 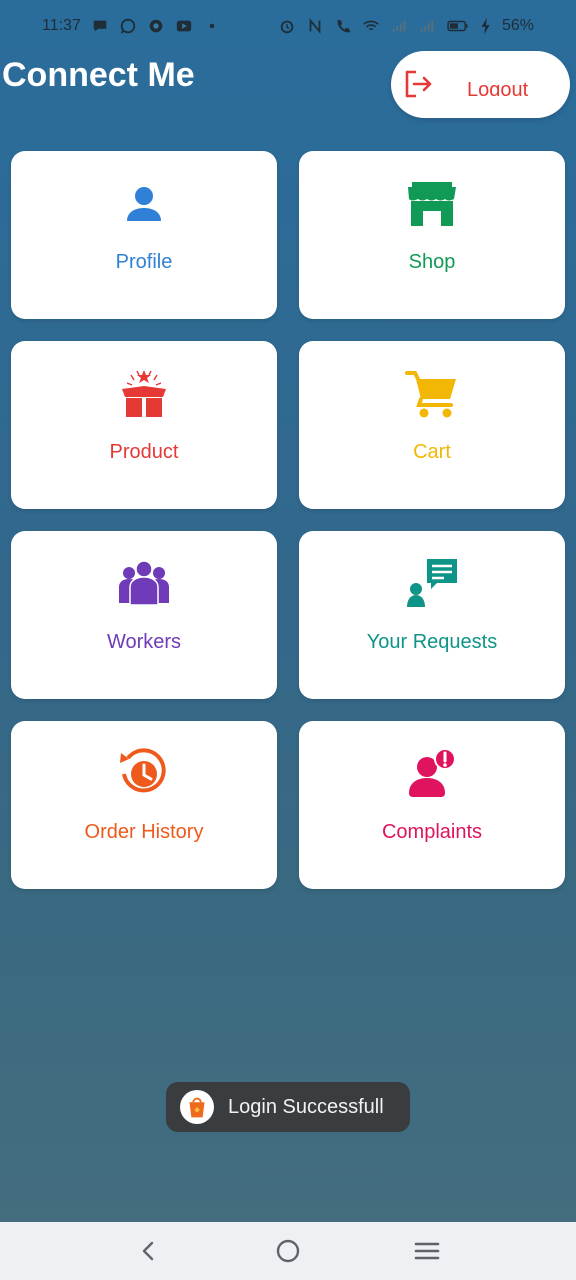 I want to click on workers-tile: Workers, so click(x=144, y=615).